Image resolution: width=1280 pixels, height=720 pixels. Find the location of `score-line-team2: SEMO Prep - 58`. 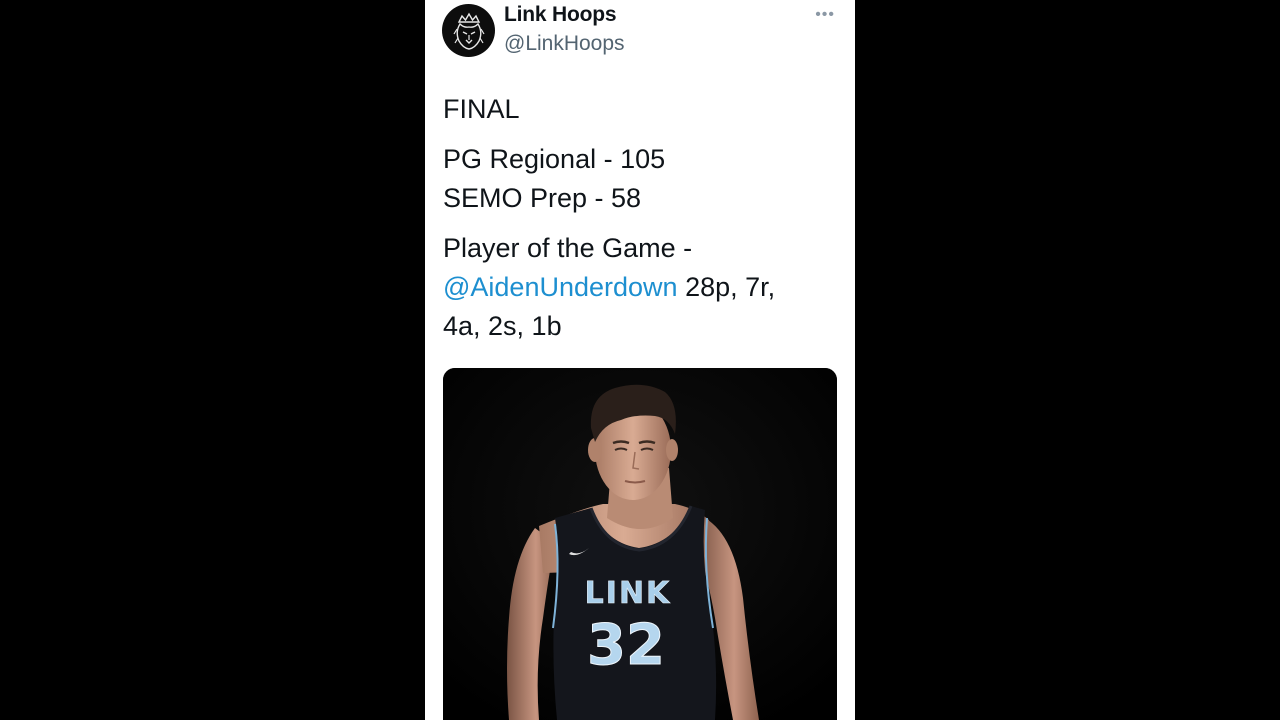

score-line-team2: SEMO Prep - 58 is located at coordinates (542, 198).